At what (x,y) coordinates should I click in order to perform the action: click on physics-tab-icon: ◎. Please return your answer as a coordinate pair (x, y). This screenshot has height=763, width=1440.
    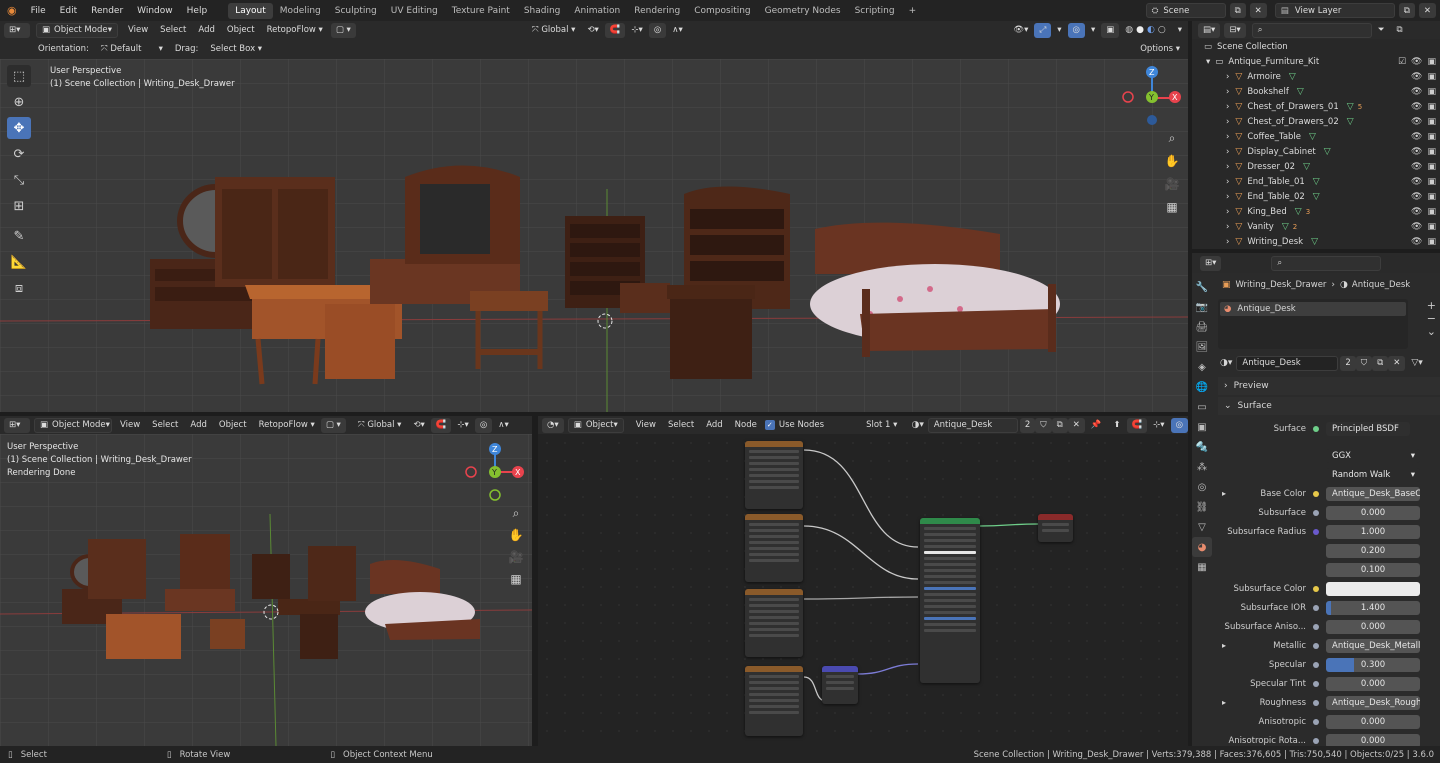
    Looking at the image, I should click on (1202, 487).